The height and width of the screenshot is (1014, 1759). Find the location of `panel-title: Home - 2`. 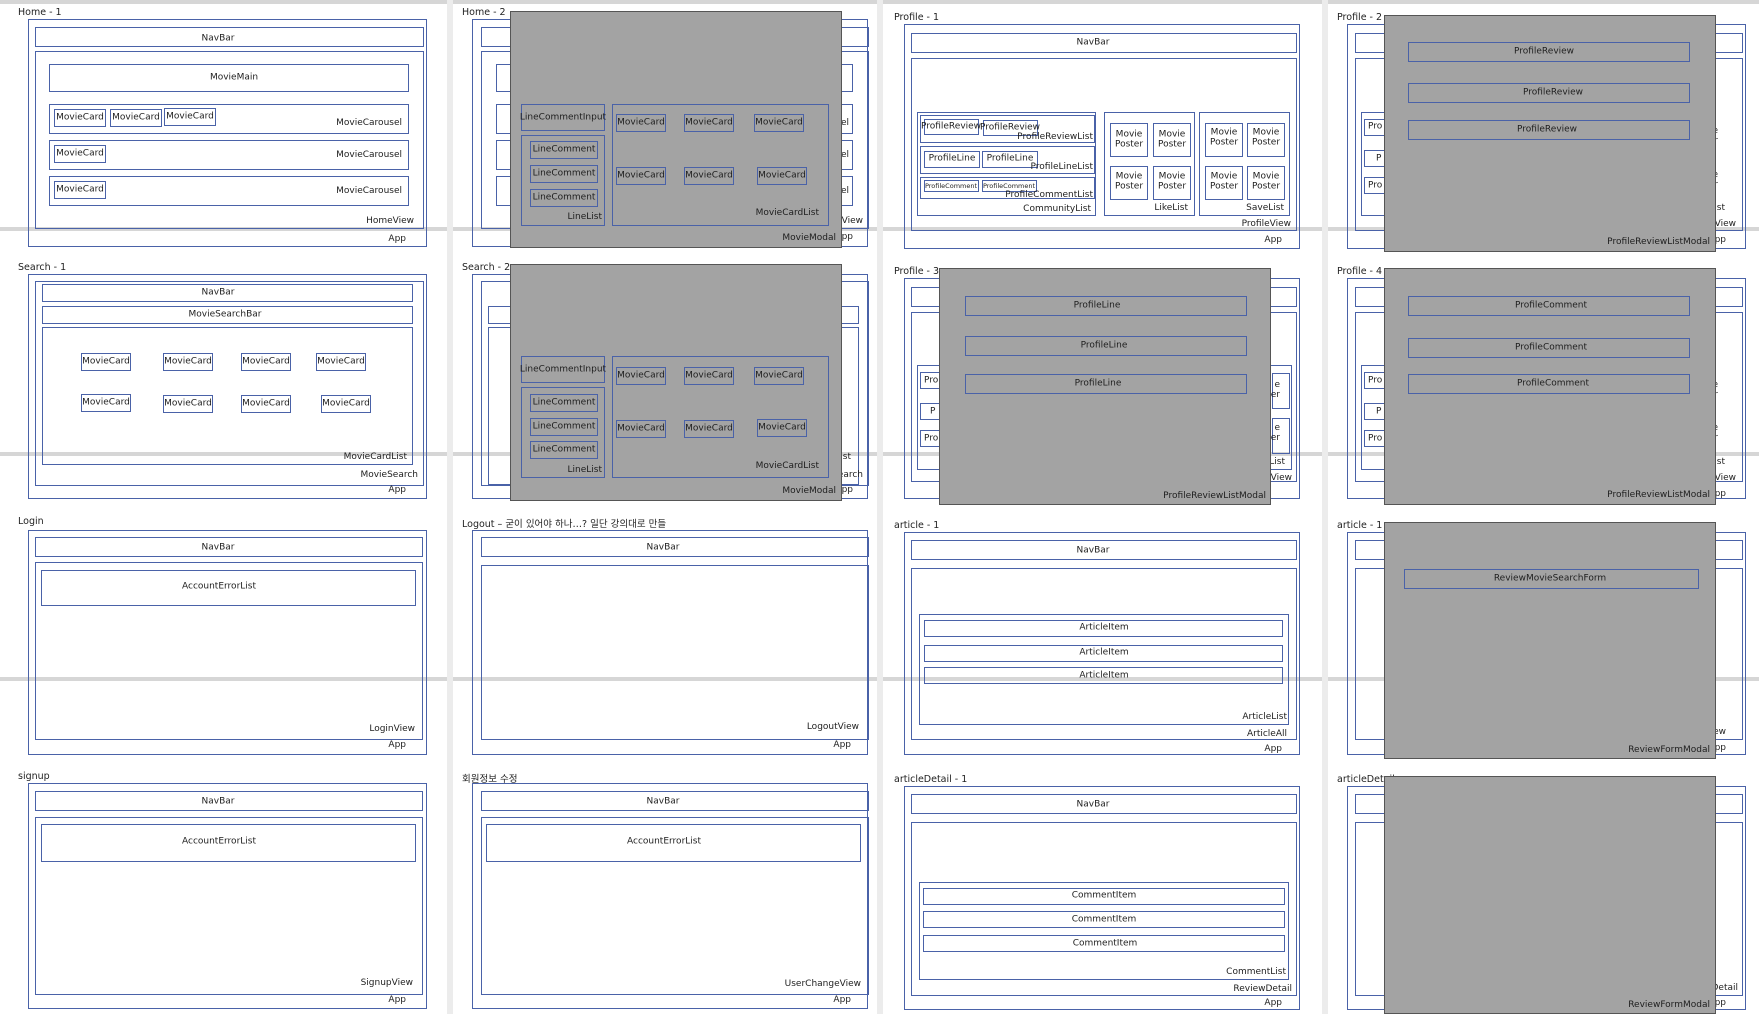

panel-title: Home - 2 is located at coordinates (484, 12).